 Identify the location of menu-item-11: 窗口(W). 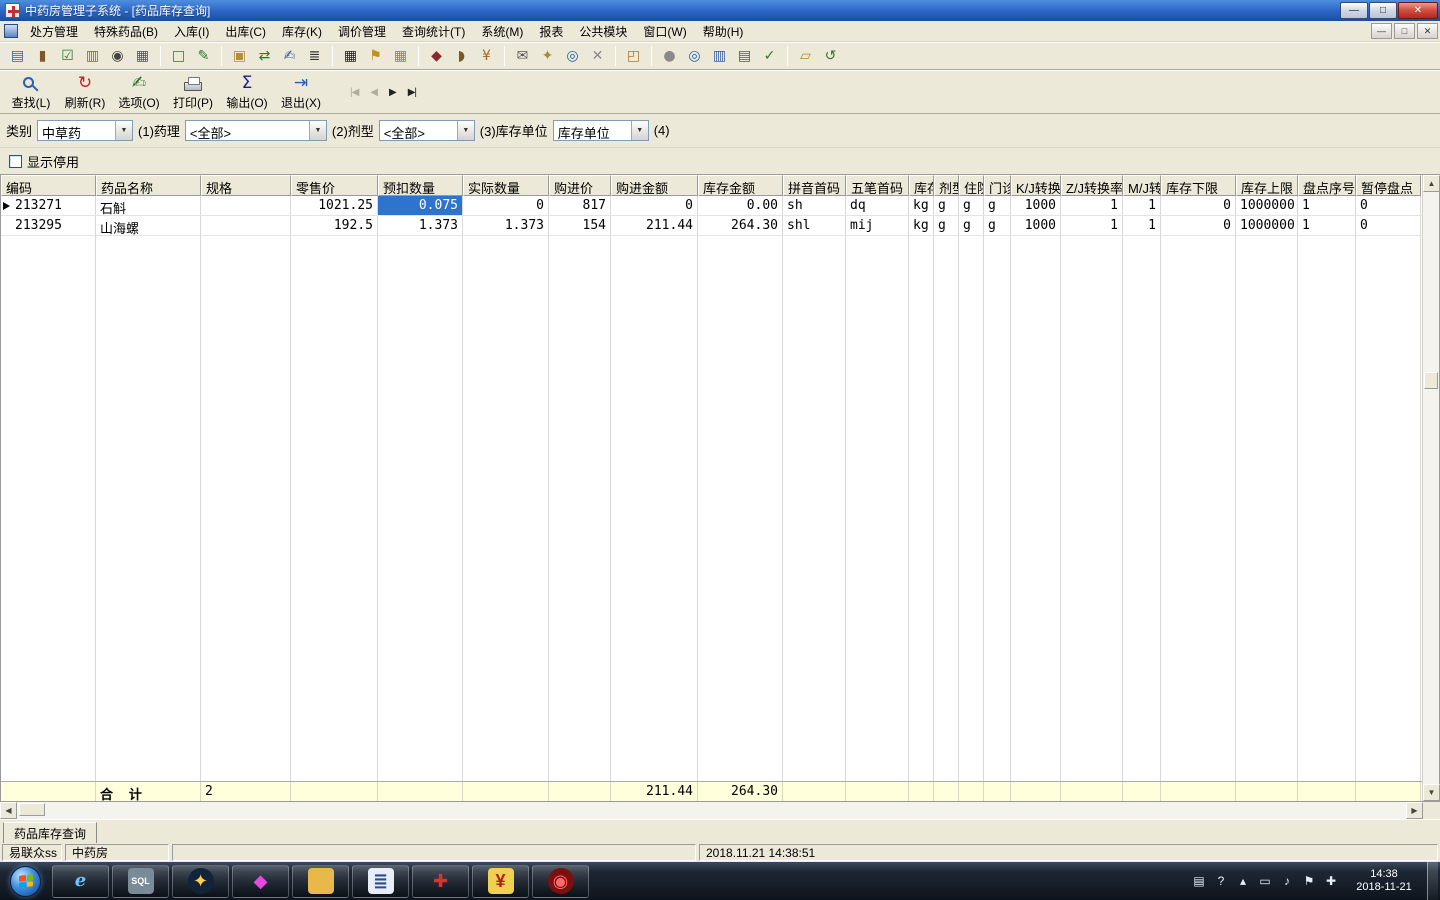
(664, 31).